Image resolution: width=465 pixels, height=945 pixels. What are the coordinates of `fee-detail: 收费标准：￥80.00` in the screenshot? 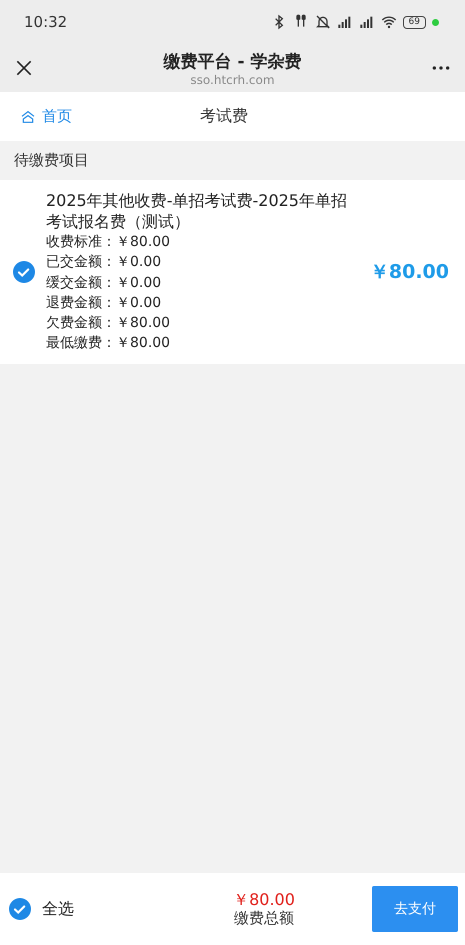 It's located at (109, 242).